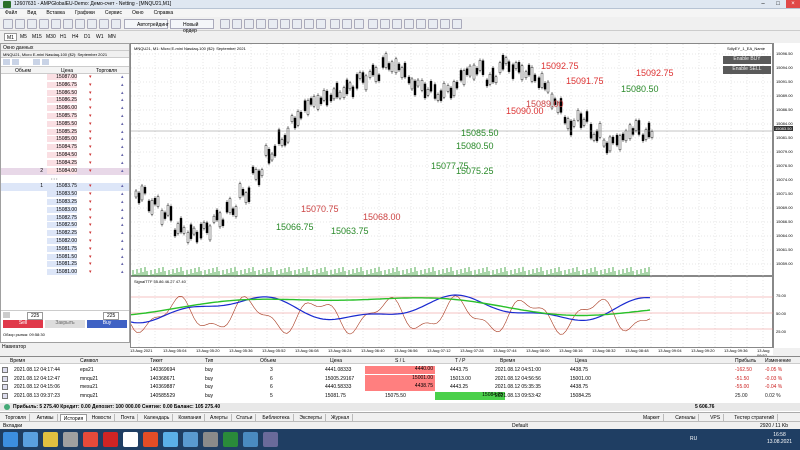 This screenshot has height=450, width=800. Describe the element at coordinates (63, 37) in the screenshot. I see `tf-h1: H1` at that location.